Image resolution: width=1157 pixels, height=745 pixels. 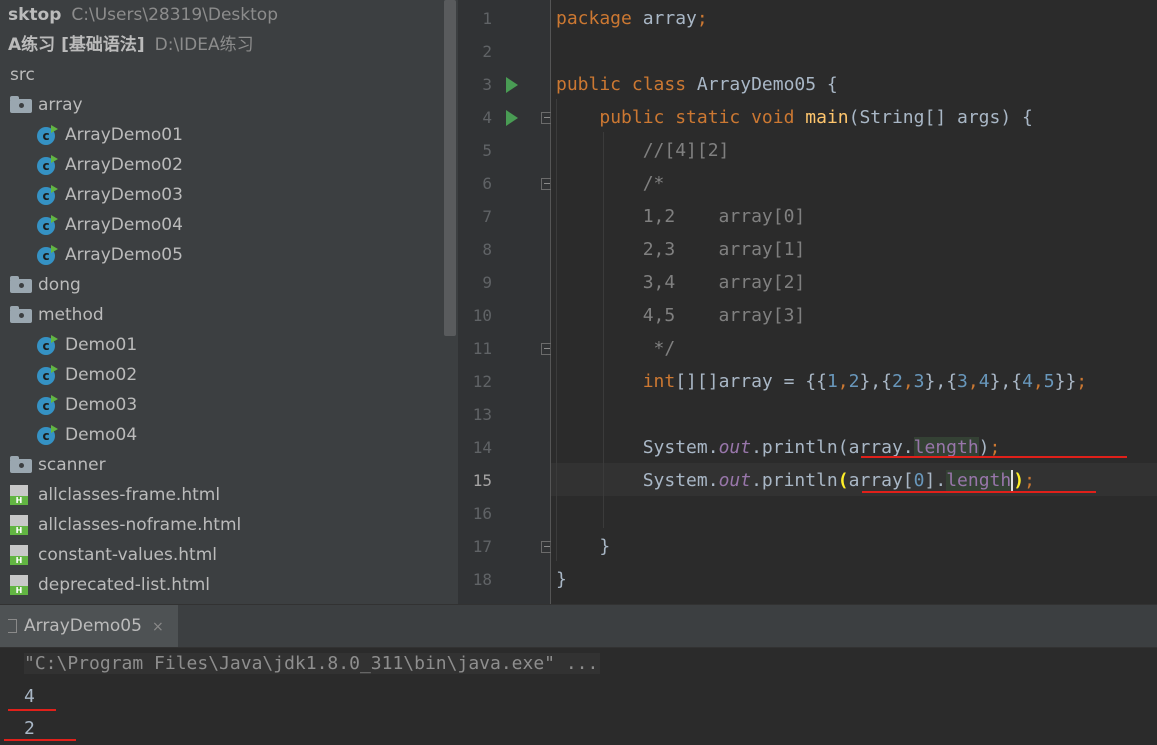 What do you see at coordinates (681, 282) in the screenshot?
I see `code-line: 3,4 array[2]` at bounding box center [681, 282].